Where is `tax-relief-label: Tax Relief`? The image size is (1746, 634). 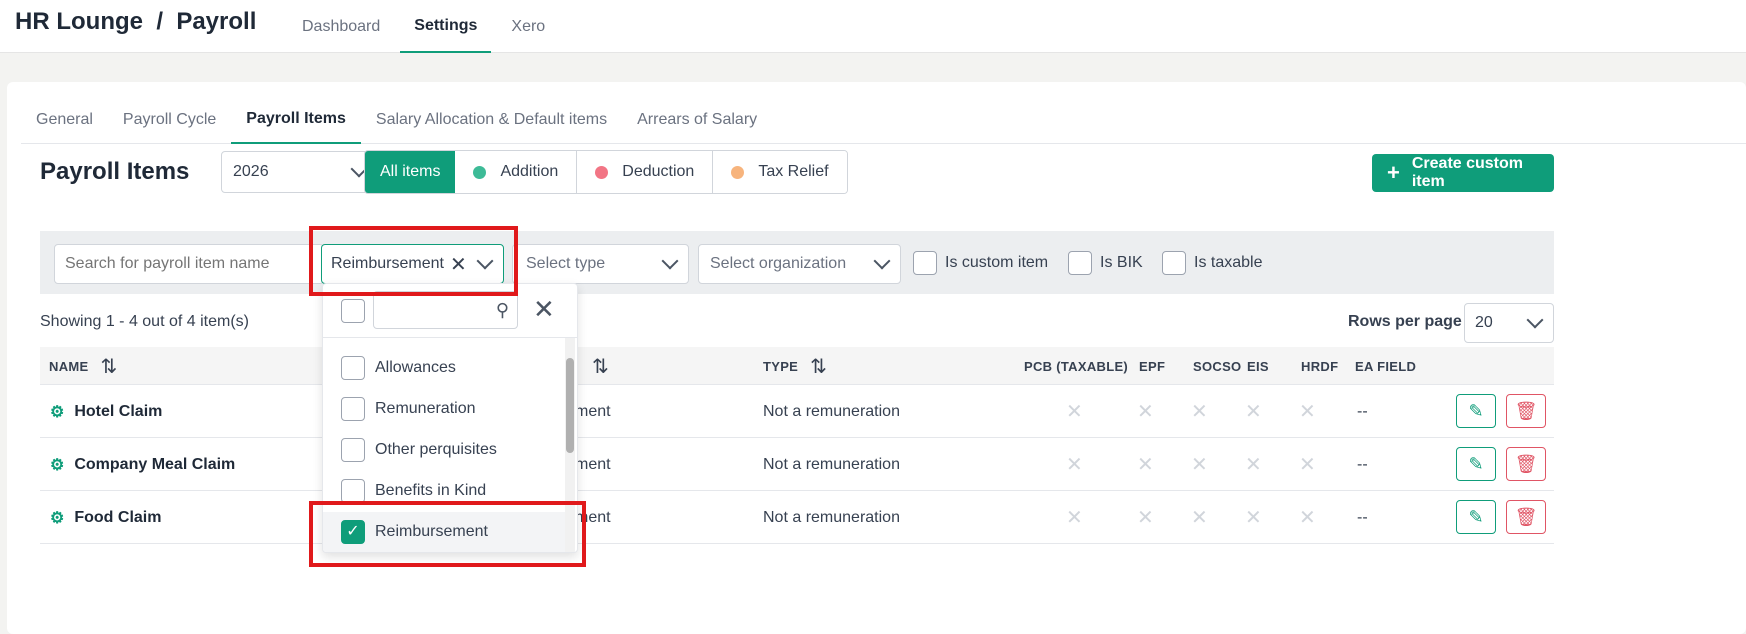 tax-relief-label: Tax Relief is located at coordinates (793, 171).